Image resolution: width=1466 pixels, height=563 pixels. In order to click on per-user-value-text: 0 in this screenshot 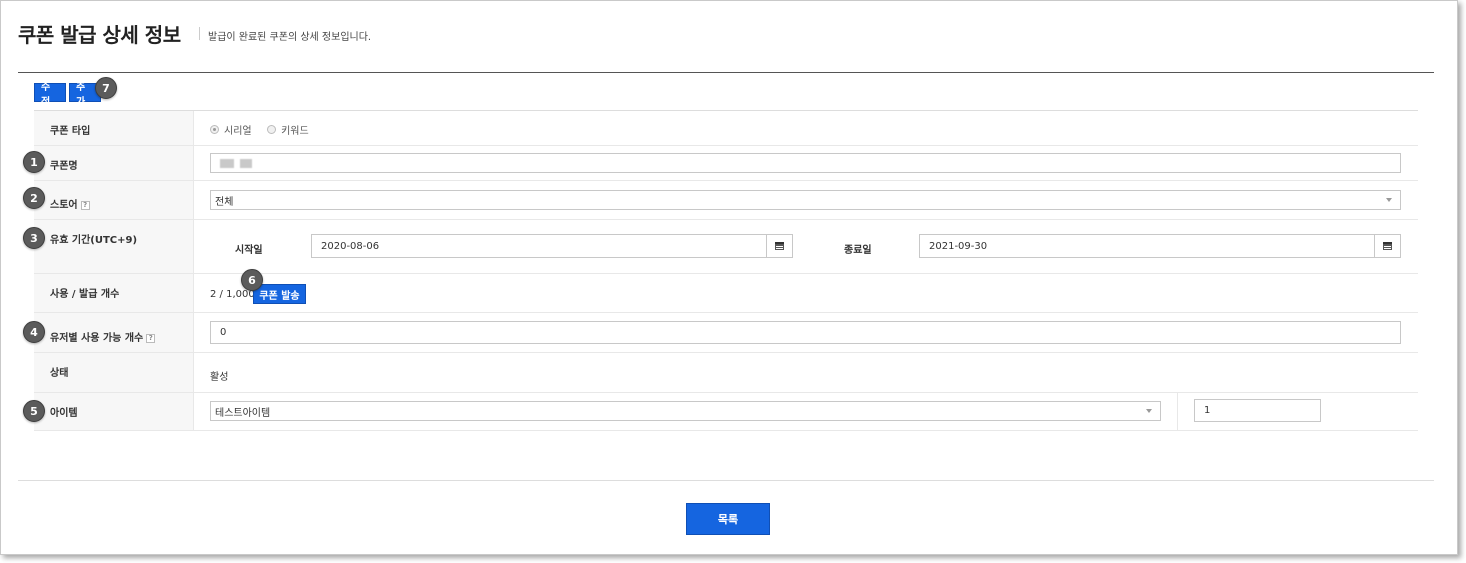, I will do `click(223, 332)`.